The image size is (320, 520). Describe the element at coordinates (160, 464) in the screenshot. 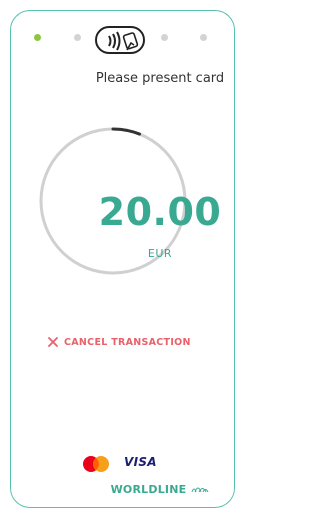

I see `card-brand-logos: VISA` at that location.